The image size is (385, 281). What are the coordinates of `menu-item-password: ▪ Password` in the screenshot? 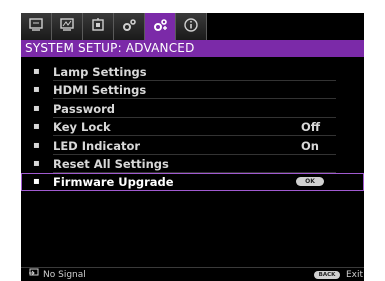 It's located at (192, 109).